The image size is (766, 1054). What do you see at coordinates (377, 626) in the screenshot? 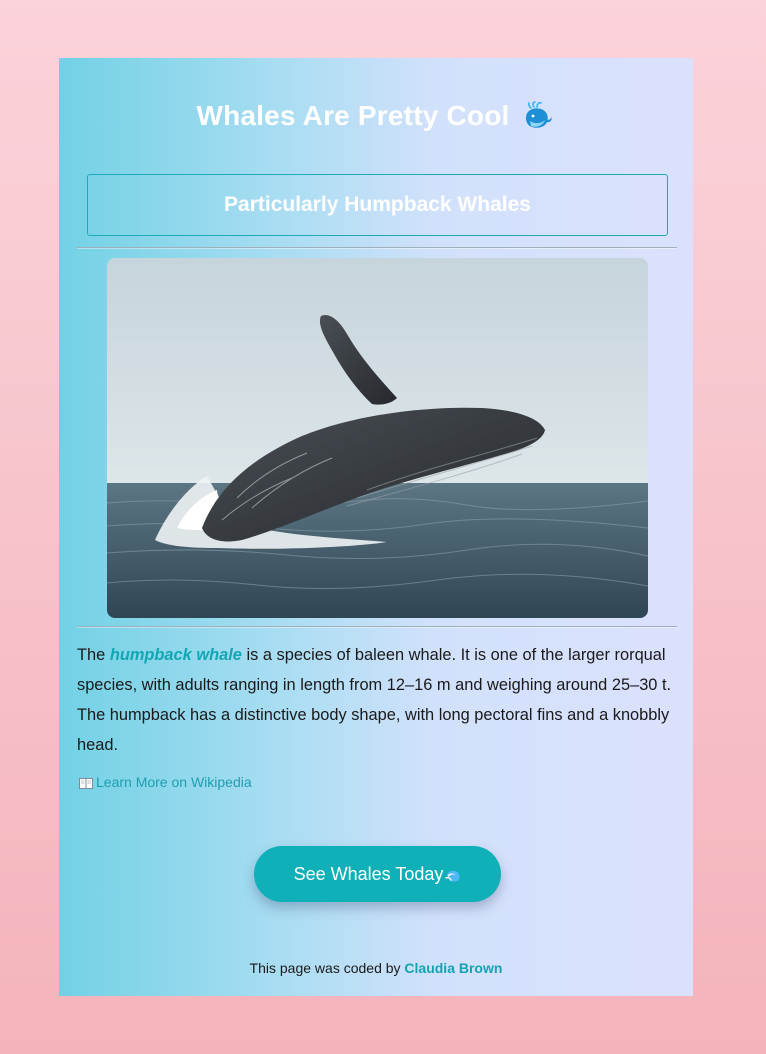
I see `divider-bottom` at bounding box center [377, 626].